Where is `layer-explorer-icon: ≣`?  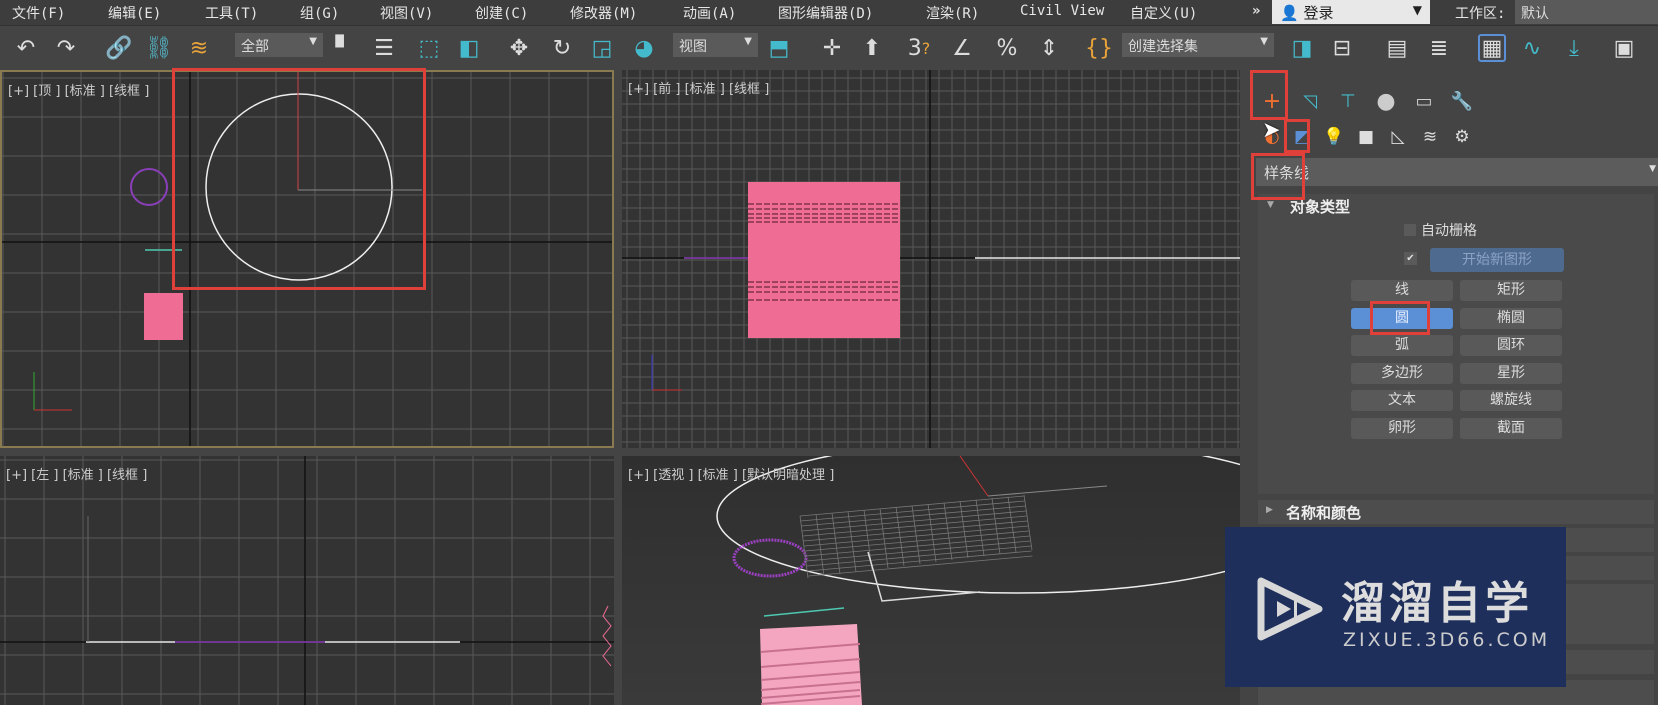 layer-explorer-icon: ≣ is located at coordinates (1439, 48).